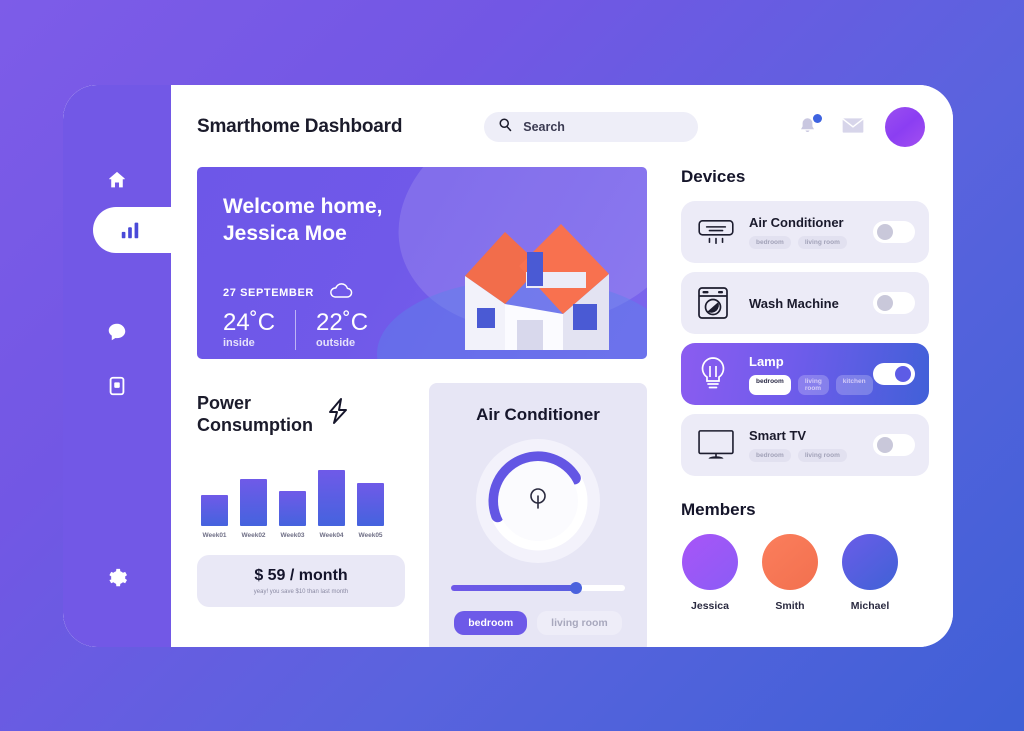  What do you see at coordinates (718, 374) in the screenshot?
I see `lightbulb-icon` at bounding box center [718, 374].